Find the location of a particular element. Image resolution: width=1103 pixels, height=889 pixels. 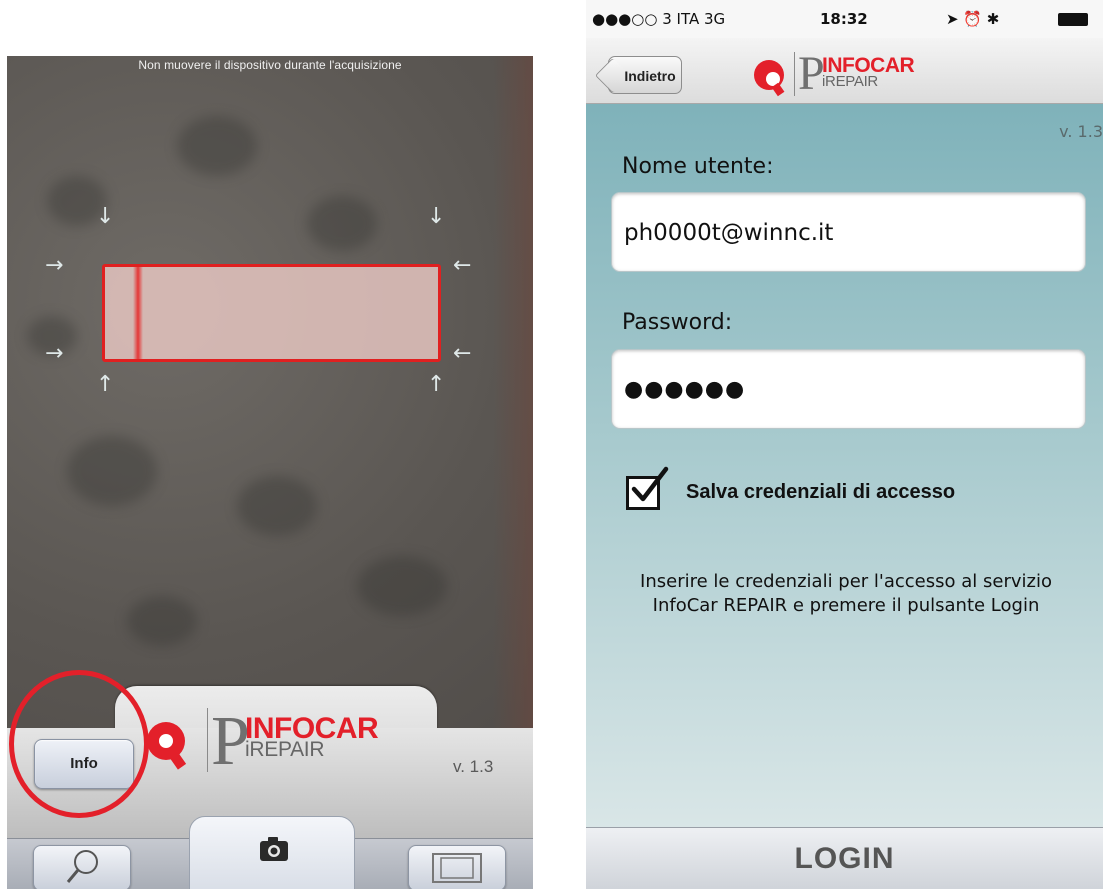

navigation-bar: Indietro P INFOCAR iREPAIR is located at coordinates (844, 71).